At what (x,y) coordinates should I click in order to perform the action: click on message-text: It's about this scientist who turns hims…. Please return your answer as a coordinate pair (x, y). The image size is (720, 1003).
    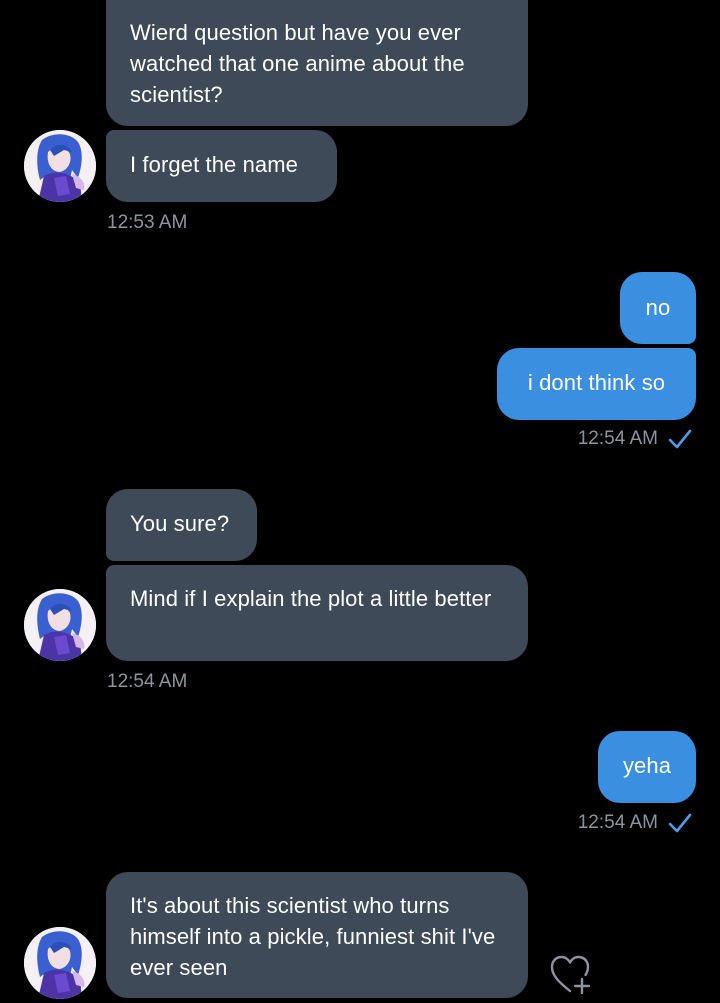
    Looking at the image, I should click on (313, 936).